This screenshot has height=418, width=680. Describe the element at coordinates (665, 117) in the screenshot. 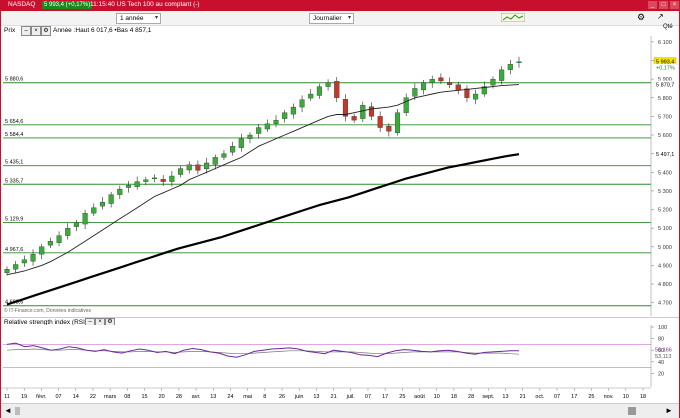

I see `price-tick-label: 5 700` at that location.